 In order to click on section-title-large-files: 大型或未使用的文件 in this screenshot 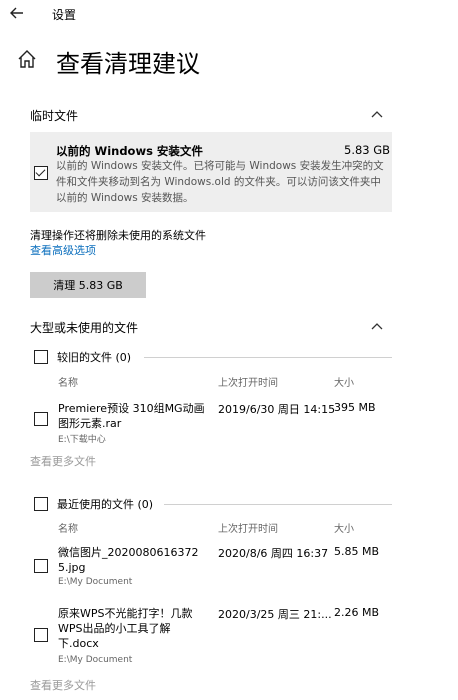, I will do `click(84, 328)`.